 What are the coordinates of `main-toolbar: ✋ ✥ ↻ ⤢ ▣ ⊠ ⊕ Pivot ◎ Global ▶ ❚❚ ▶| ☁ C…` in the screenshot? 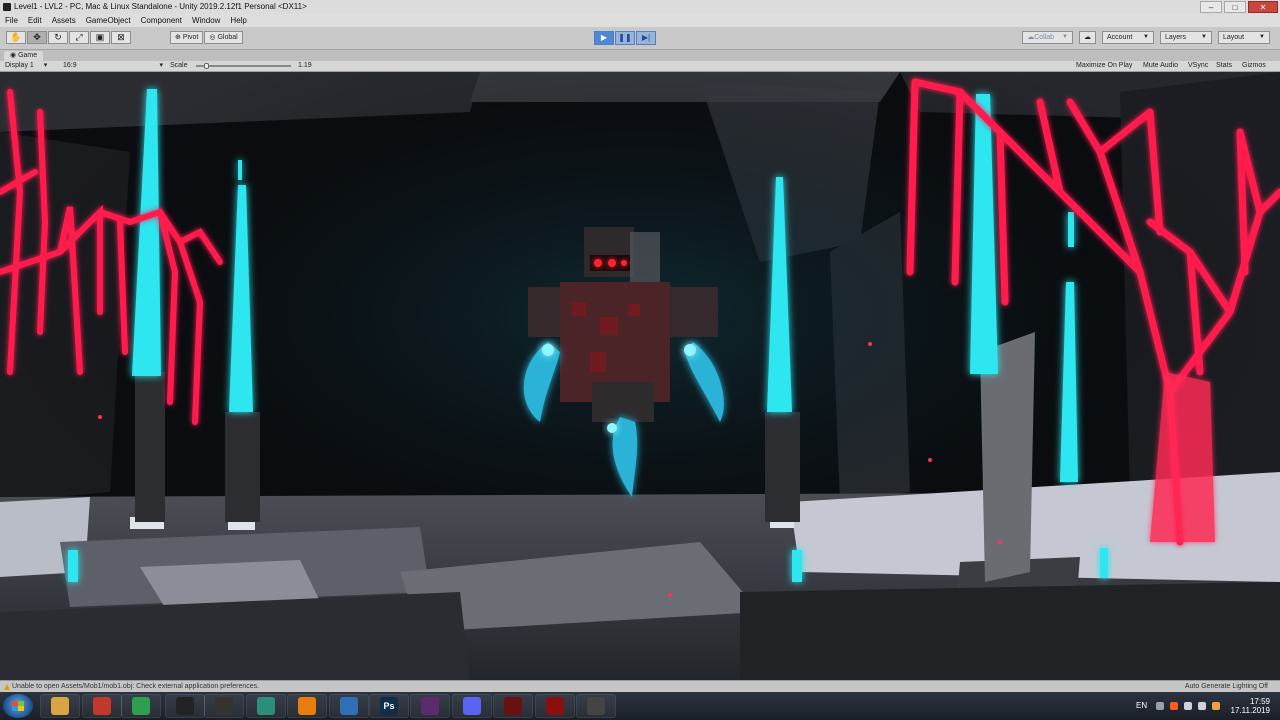 It's located at (640, 38).